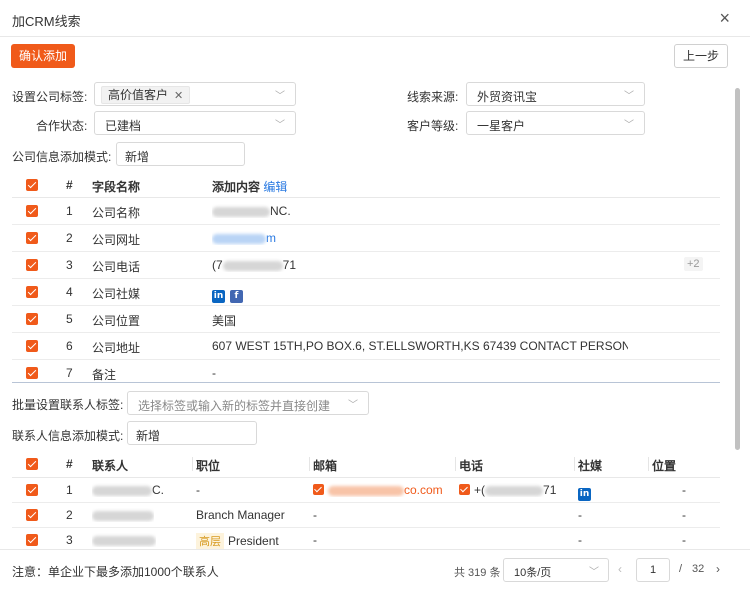 This screenshot has height=589, width=750. What do you see at coordinates (366, 382) in the screenshot?
I see `section-divider` at bounding box center [366, 382].